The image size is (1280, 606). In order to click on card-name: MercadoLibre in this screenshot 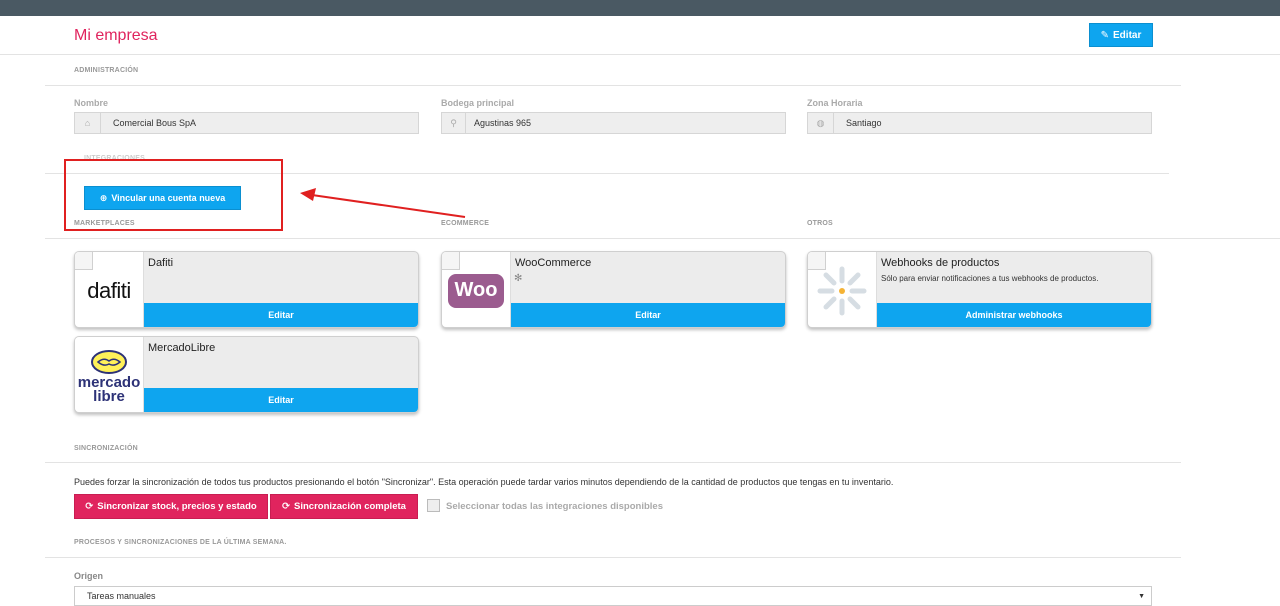, I will do `click(182, 348)`.